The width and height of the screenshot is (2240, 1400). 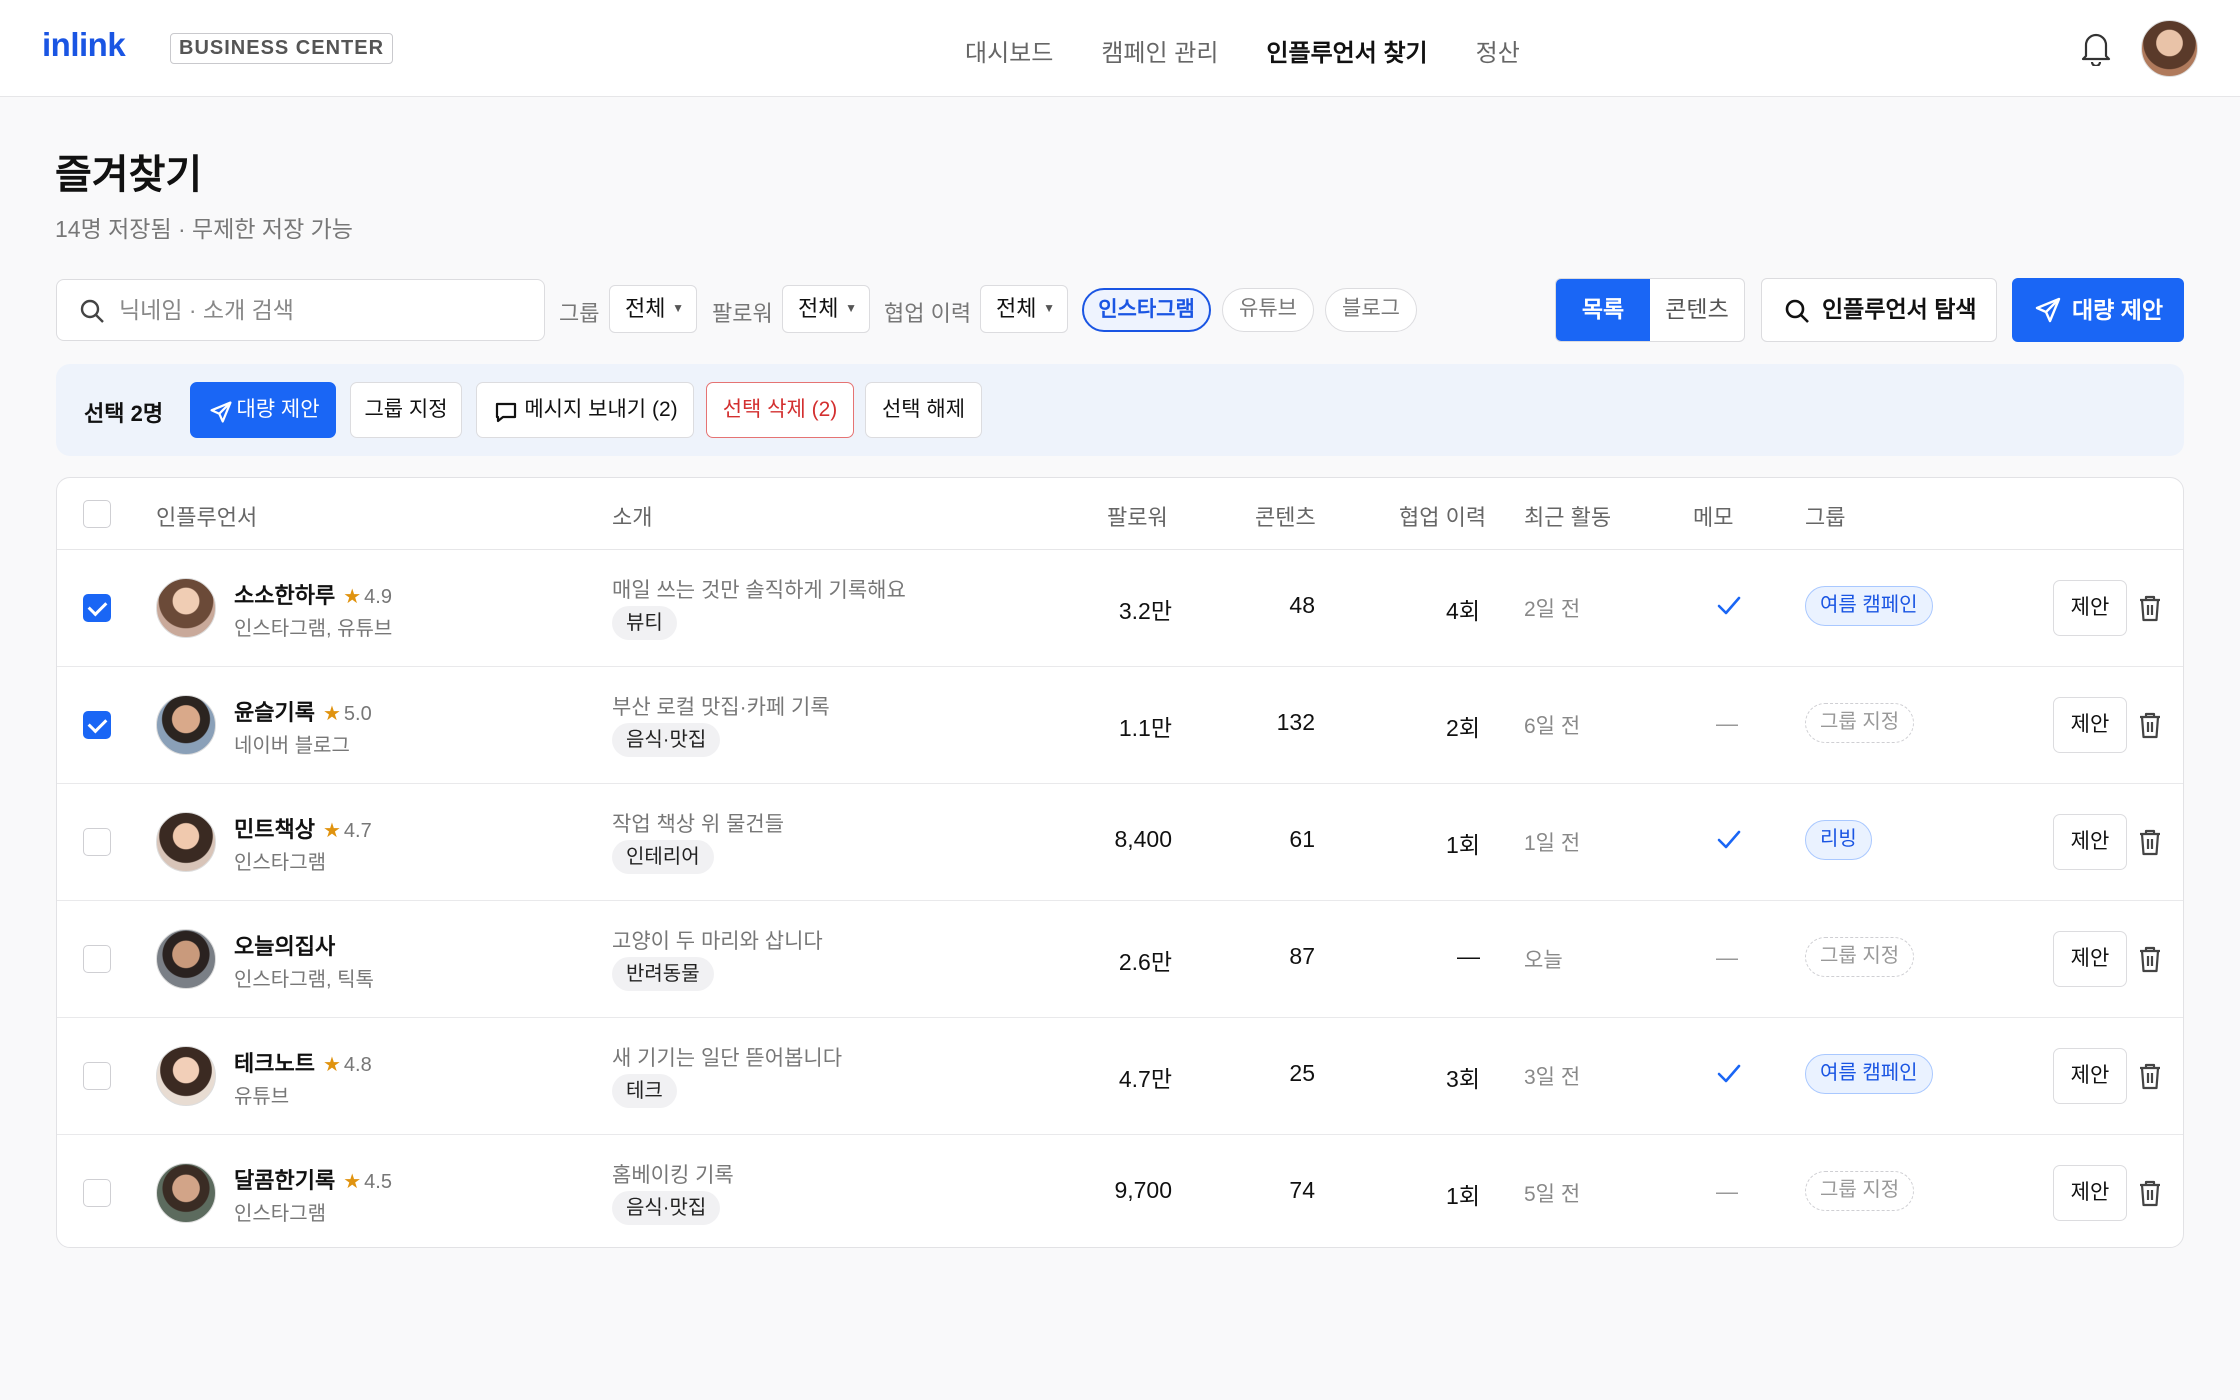 What do you see at coordinates (1016, 308) in the screenshot?
I see `collab-filter-value: 전체` at bounding box center [1016, 308].